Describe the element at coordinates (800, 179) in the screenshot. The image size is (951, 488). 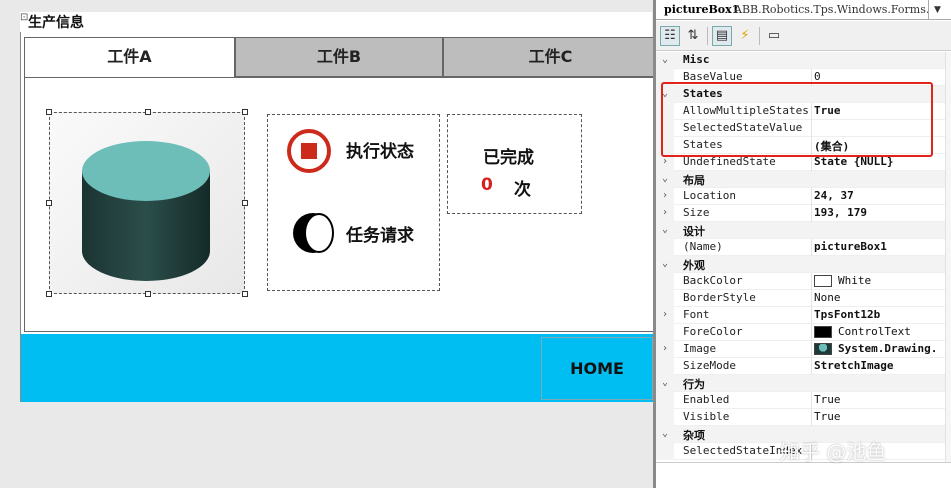
I see `property-category: ⌄ 布局` at that location.